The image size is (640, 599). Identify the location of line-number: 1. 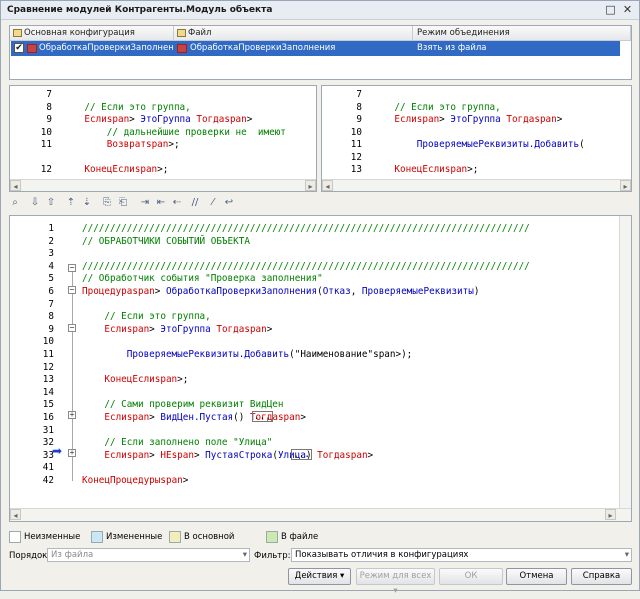
(51, 228).